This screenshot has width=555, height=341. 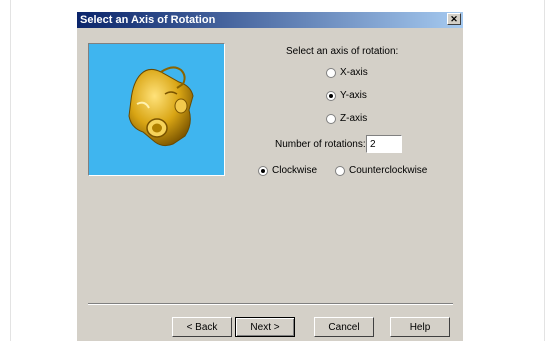 What do you see at coordinates (10, 170) in the screenshot?
I see `page-left-border` at bounding box center [10, 170].